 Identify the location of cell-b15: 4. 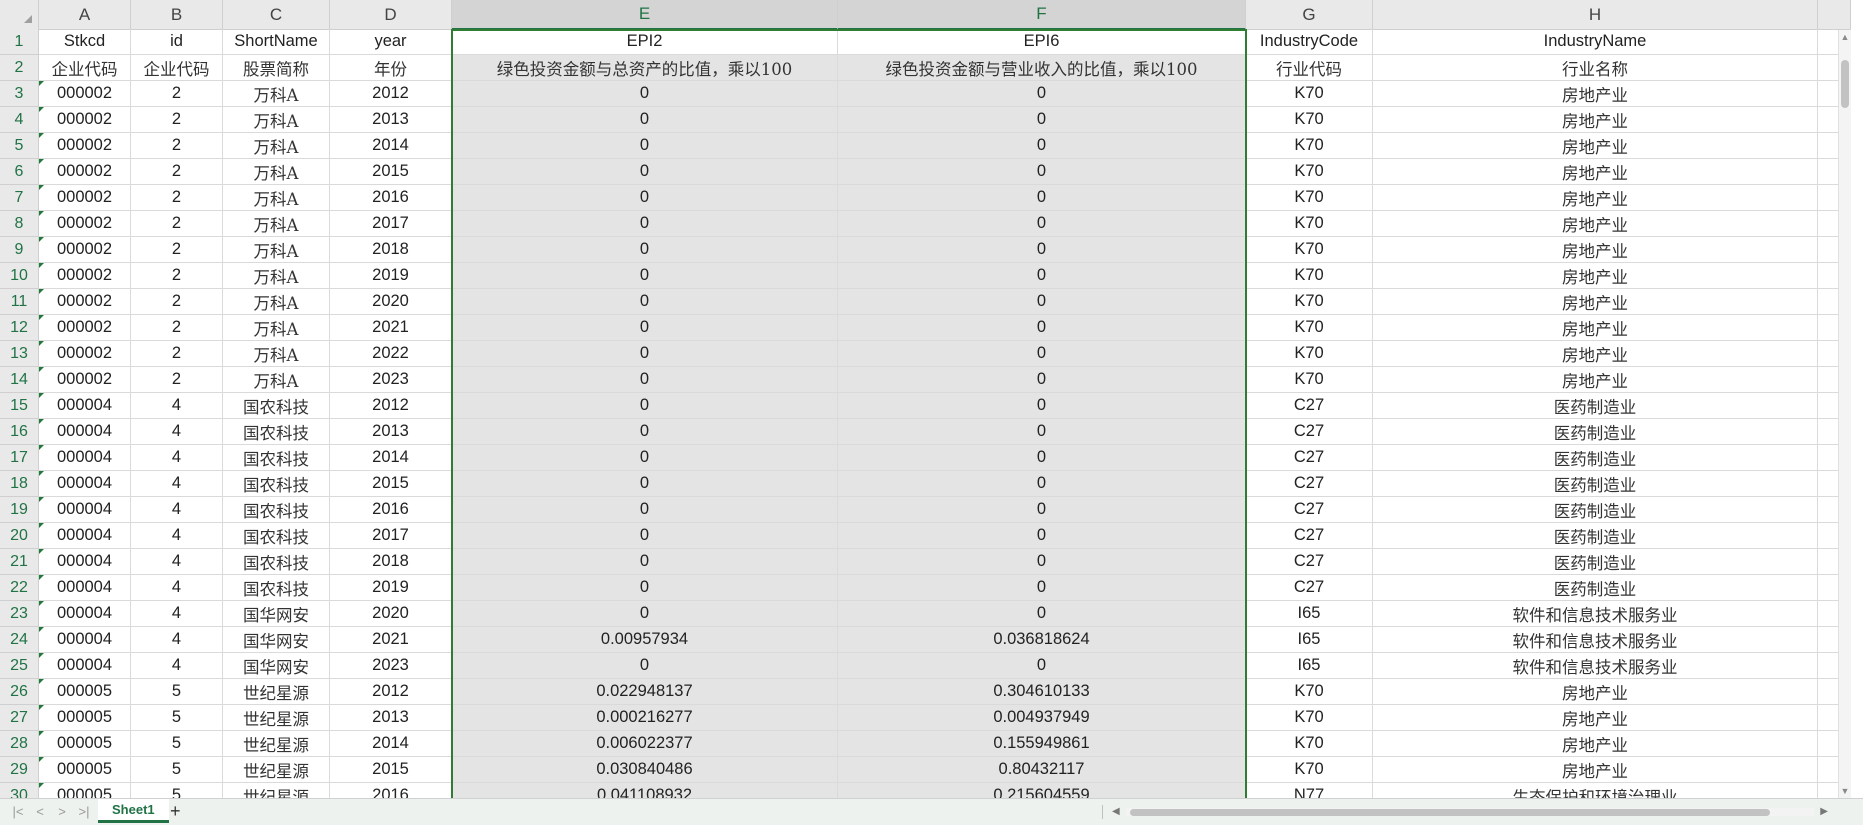
(177, 406).